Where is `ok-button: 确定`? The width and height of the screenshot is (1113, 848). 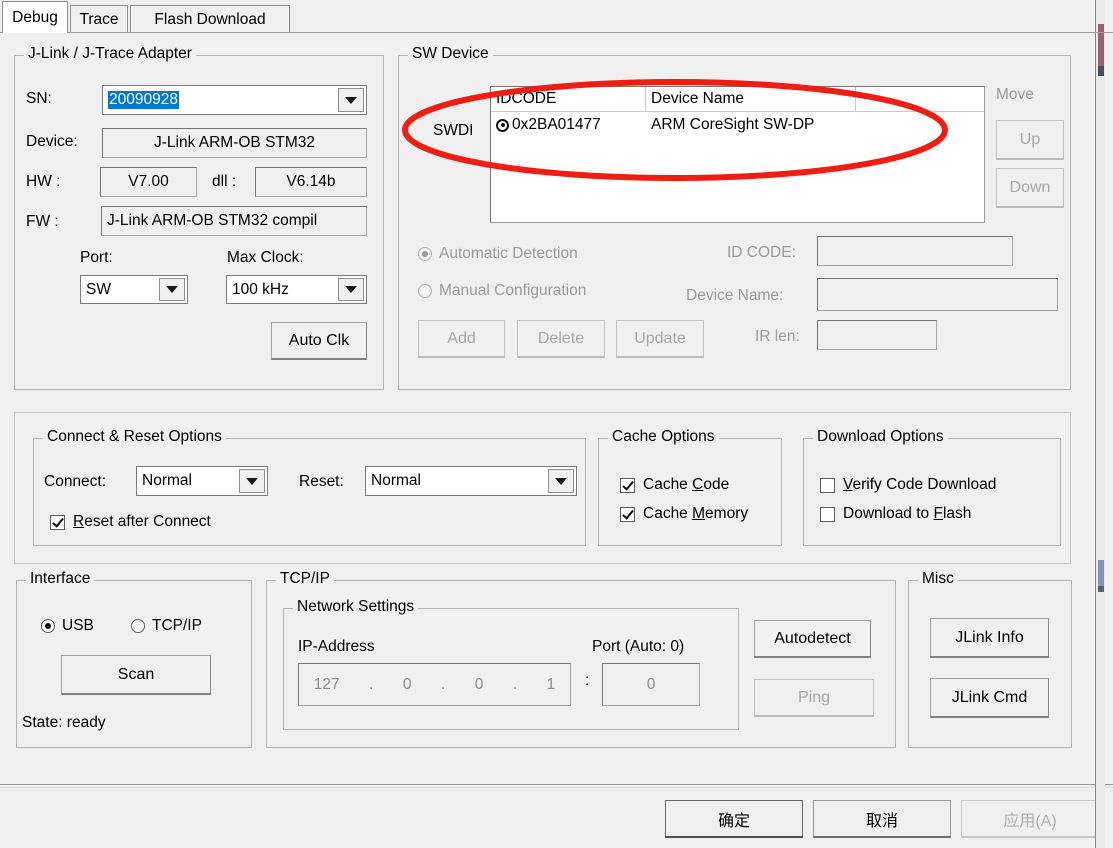
ok-button: 确定 is located at coordinates (734, 819).